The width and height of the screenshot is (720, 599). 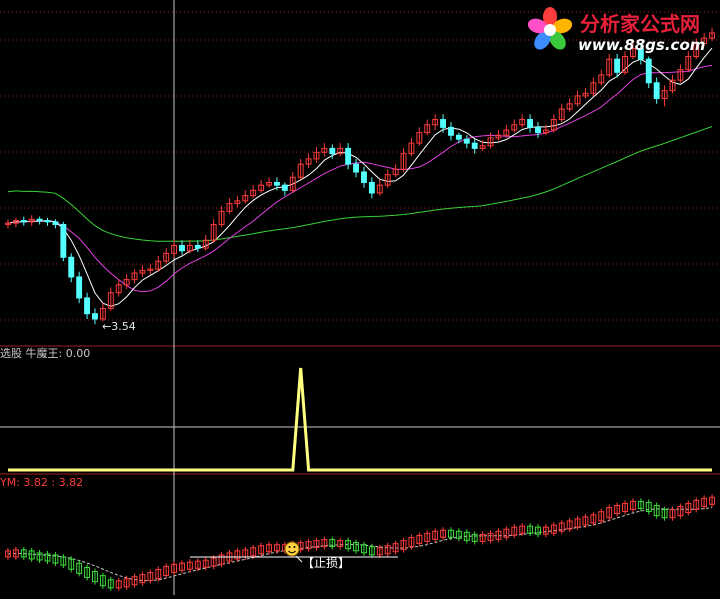 I want to click on smiley-eye-left, so click(x=289, y=547).